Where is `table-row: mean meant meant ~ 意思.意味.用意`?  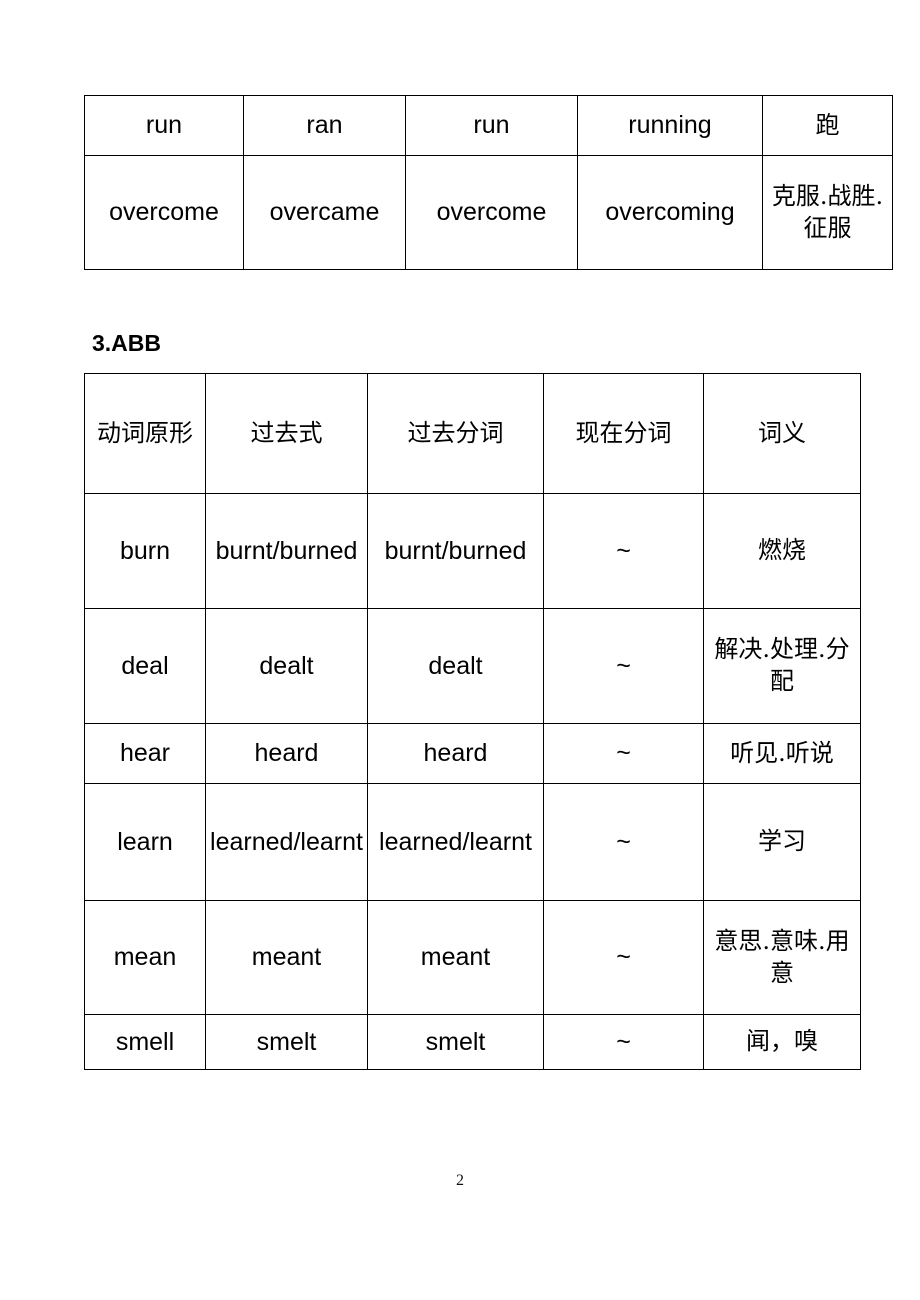 table-row: mean meant meant ~ 意思.意味.用意 is located at coordinates (472, 957).